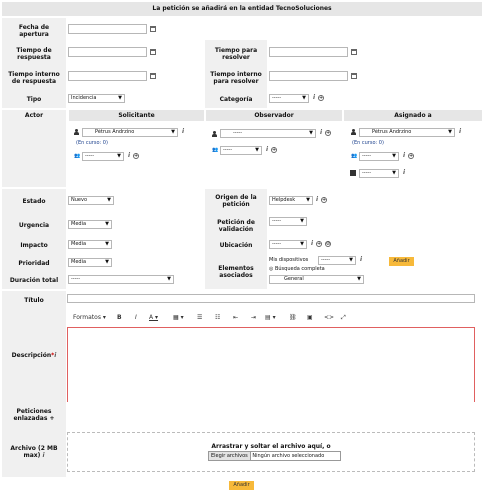  Describe the element at coordinates (230, 456) in the screenshot. I see `choose-files-button: Elegir archivos` at that location.